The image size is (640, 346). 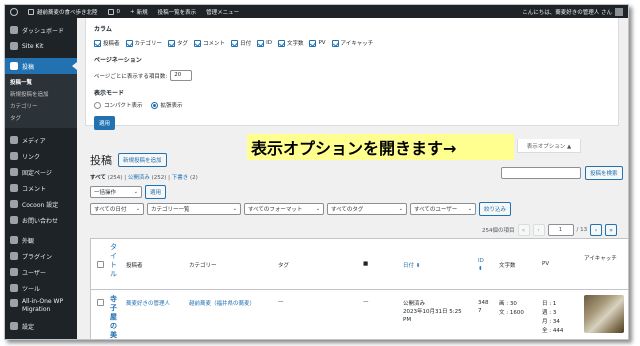 I want to click on bulk-actions-select: 一括操作 ⌄, so click(x=116, y=192).